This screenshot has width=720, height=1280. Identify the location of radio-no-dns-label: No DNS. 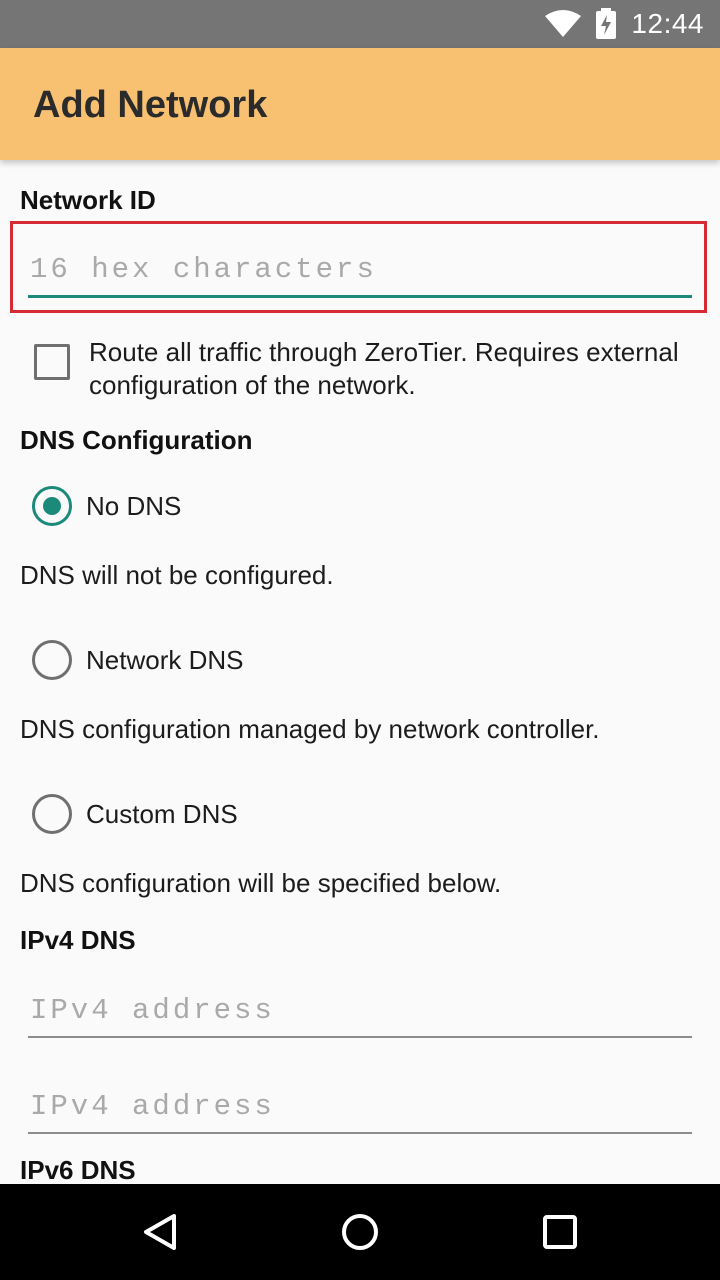
(134, 505).